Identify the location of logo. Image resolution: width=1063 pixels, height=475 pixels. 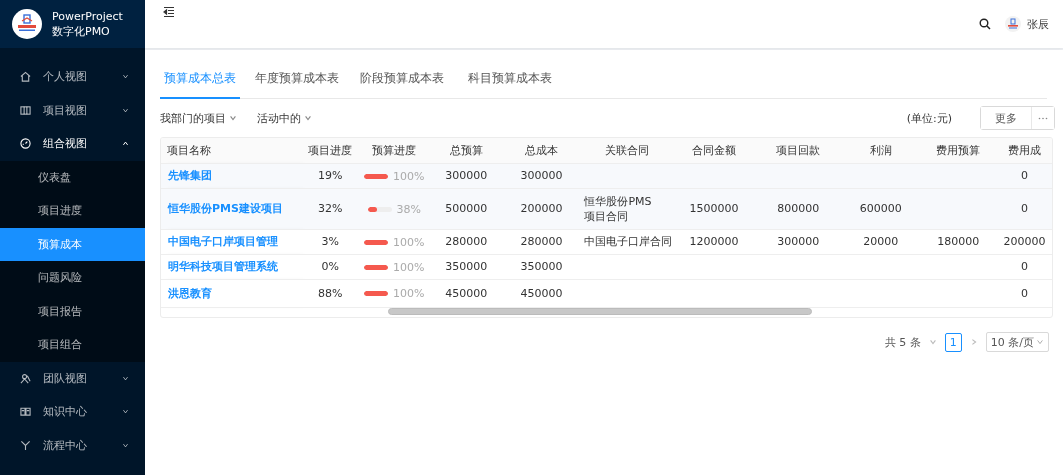
(27, 24).